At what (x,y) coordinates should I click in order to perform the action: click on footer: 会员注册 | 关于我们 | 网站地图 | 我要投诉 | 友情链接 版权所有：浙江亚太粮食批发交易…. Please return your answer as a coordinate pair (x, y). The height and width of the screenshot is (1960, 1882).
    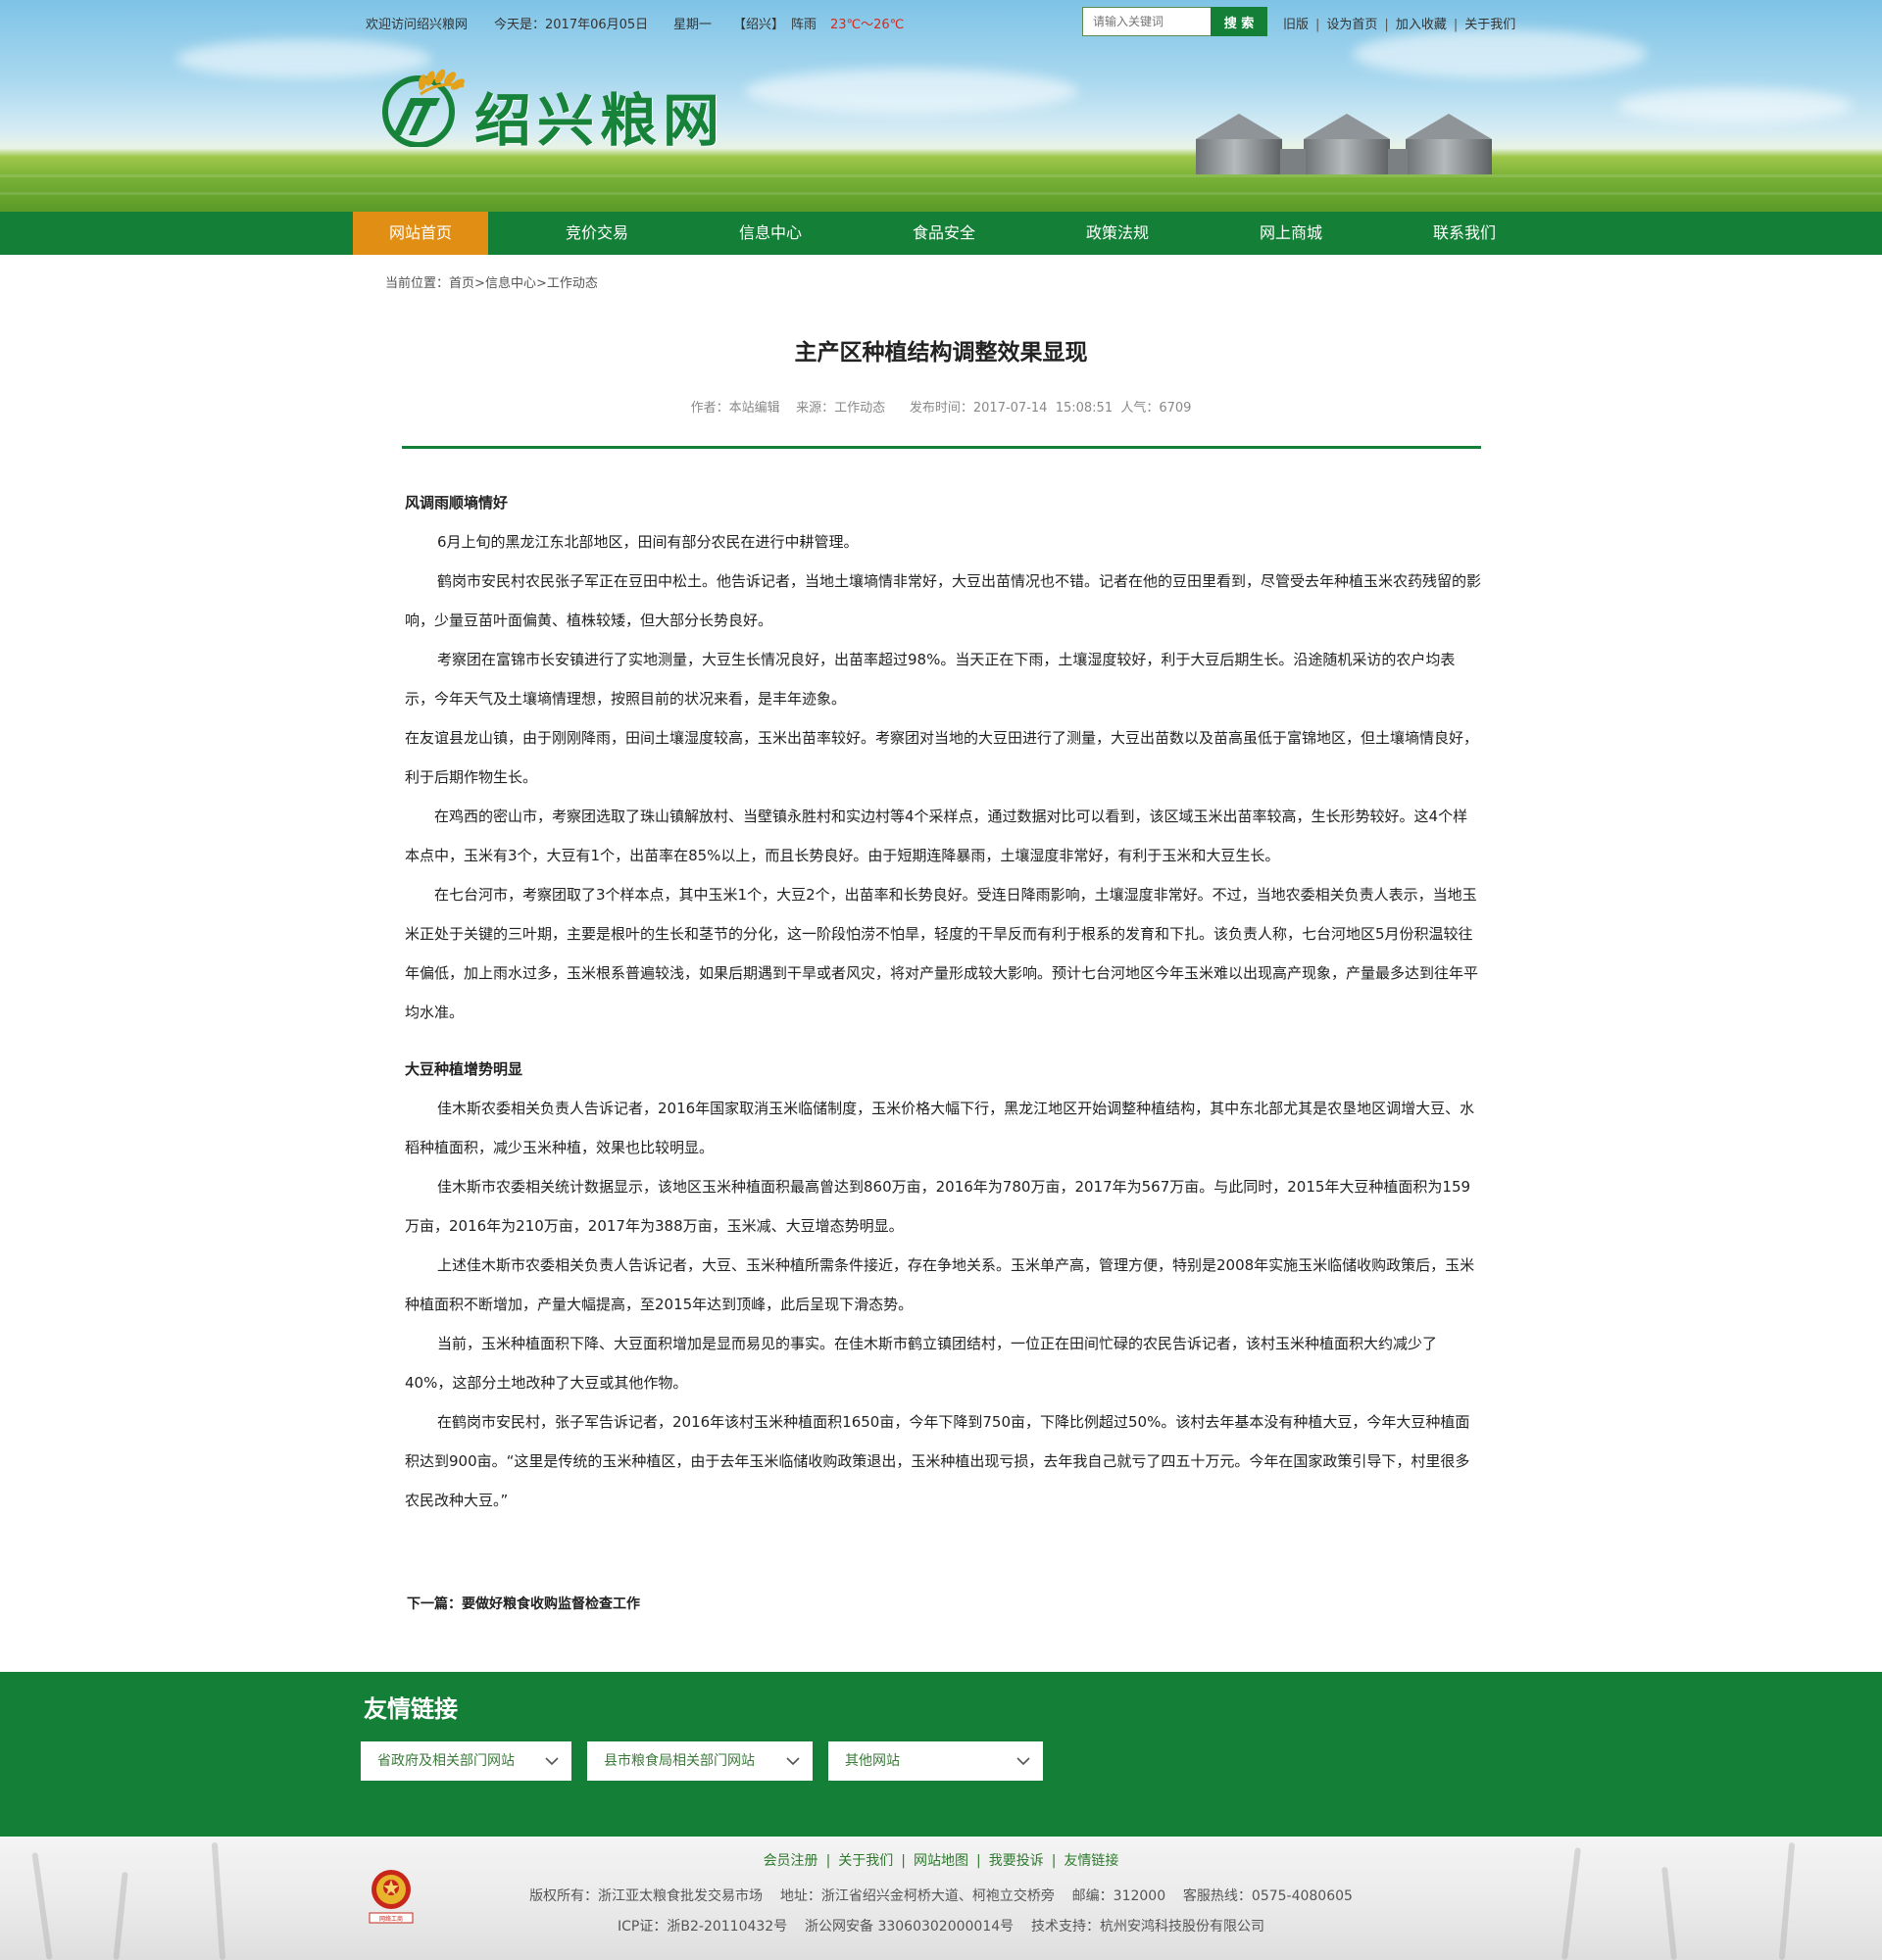
    Looking at the image, I should click on (941, 1898).